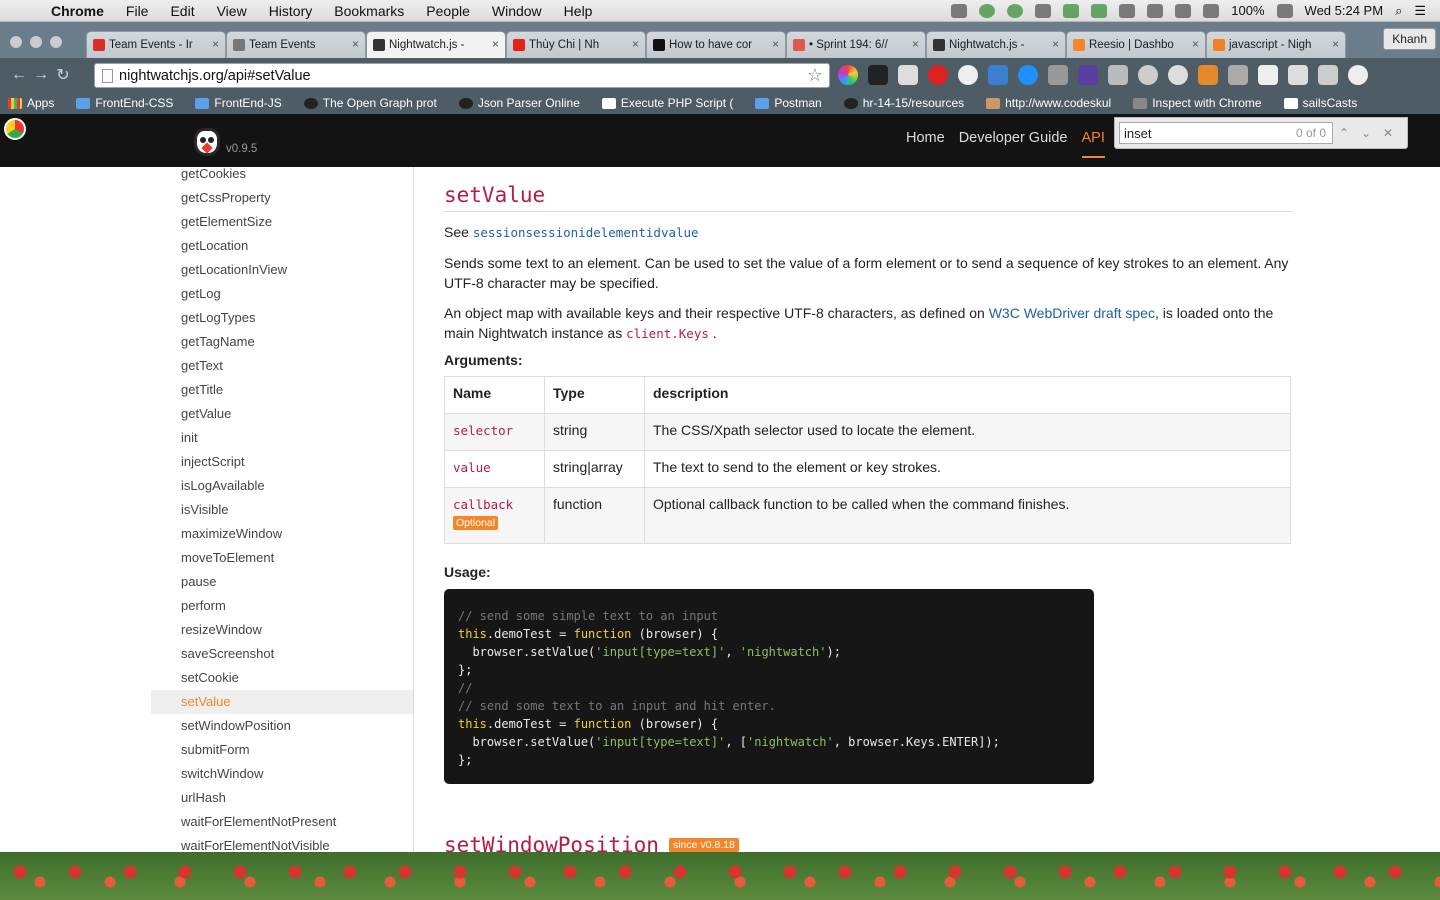  Describe the element at coordinates (282, 438) in the screenshot. I see `sidebar-item: init` at that location.